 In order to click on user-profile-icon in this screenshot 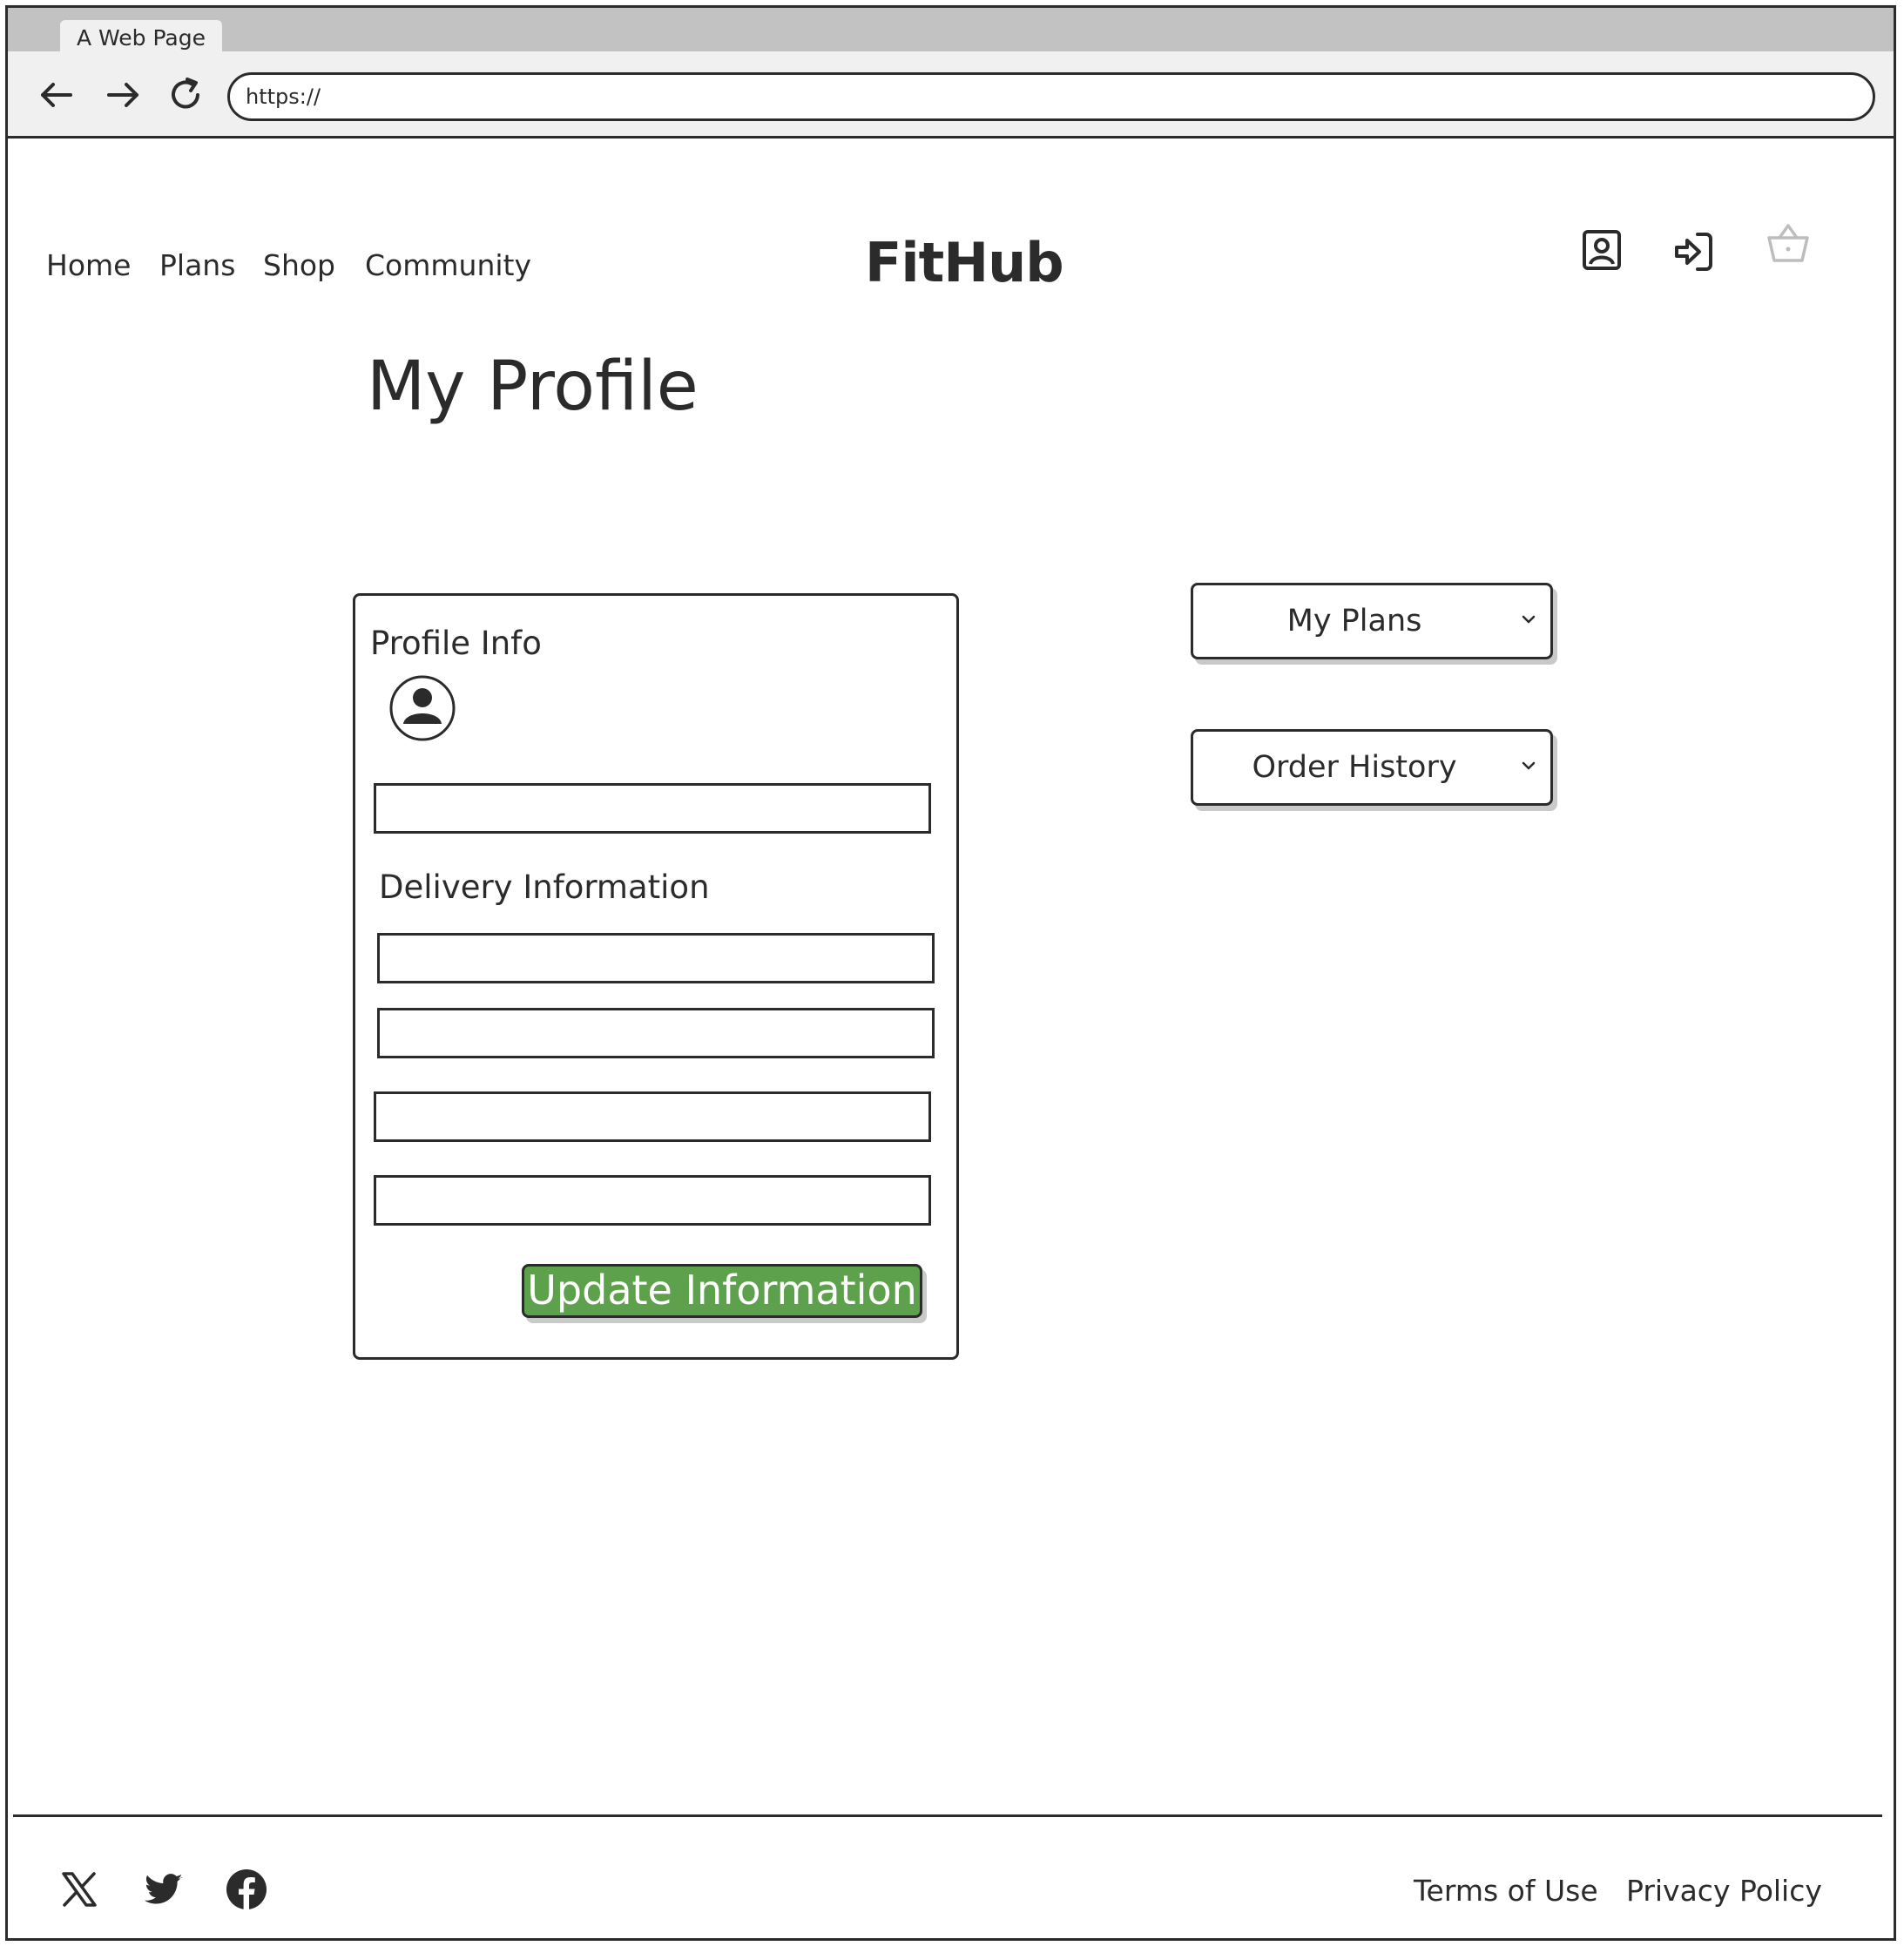, I will do `click(1601, 250)`.